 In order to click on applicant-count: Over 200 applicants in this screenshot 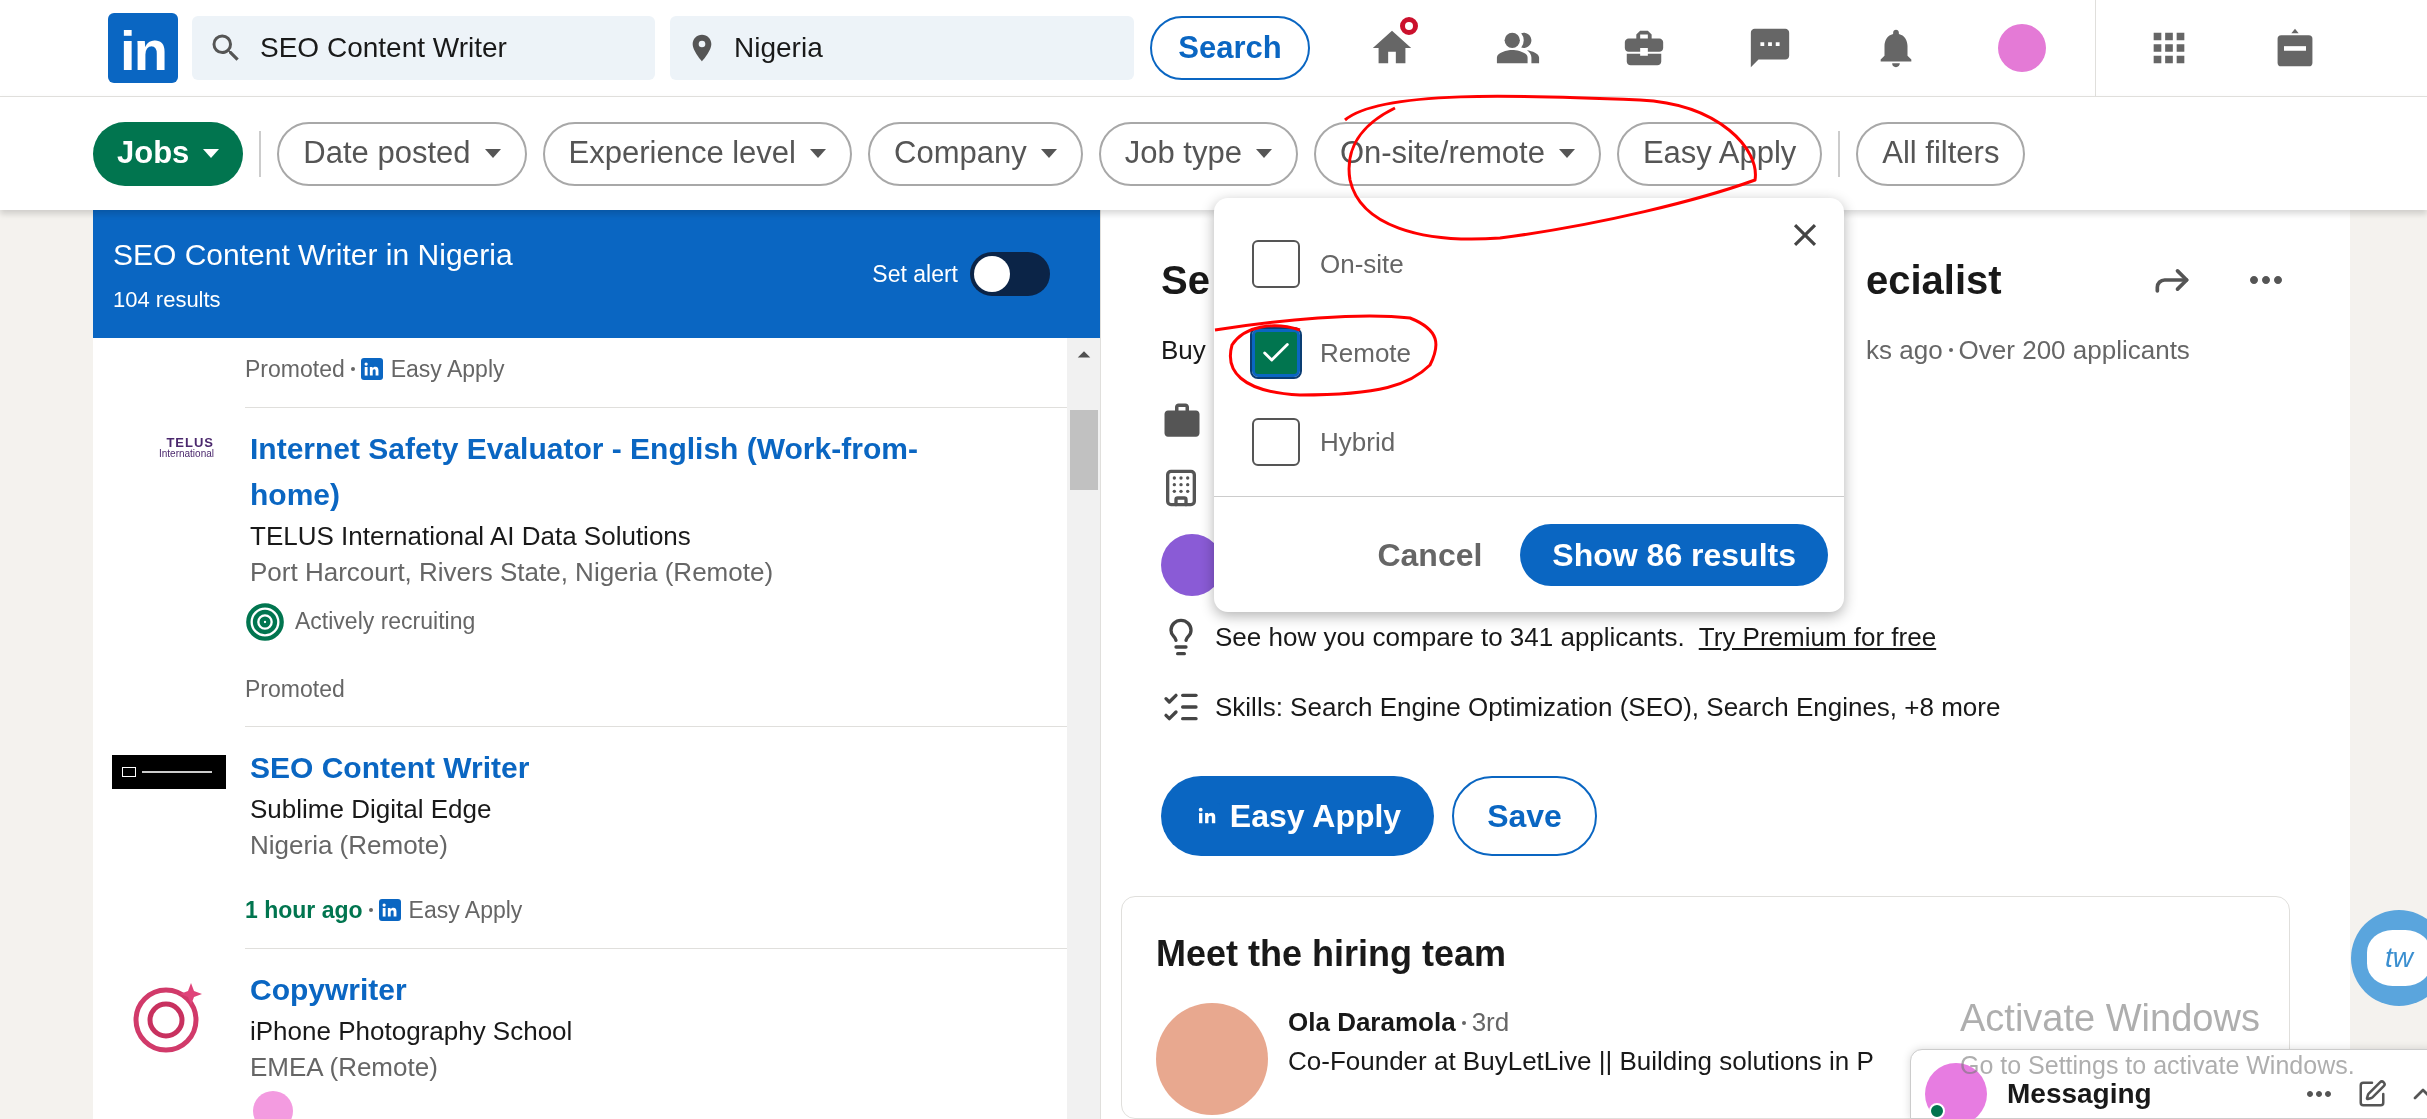, I will do `click(2074, 350)`.